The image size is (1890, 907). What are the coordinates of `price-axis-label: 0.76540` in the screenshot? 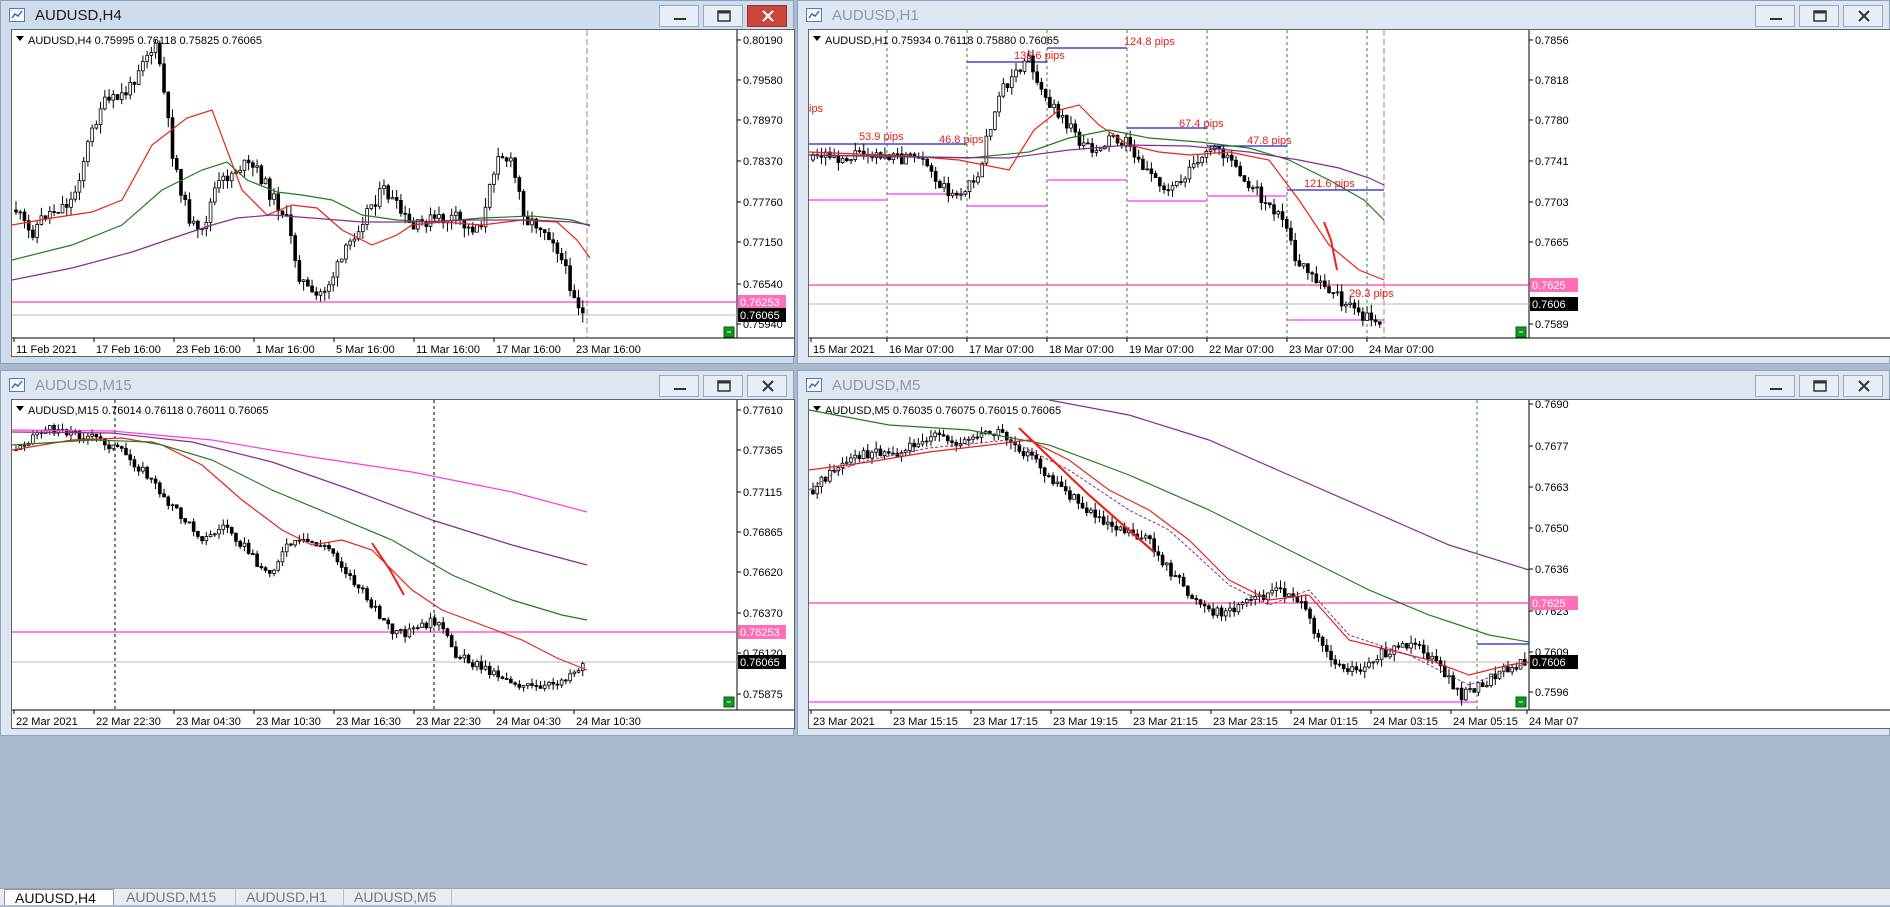 It's located at (763, 285).